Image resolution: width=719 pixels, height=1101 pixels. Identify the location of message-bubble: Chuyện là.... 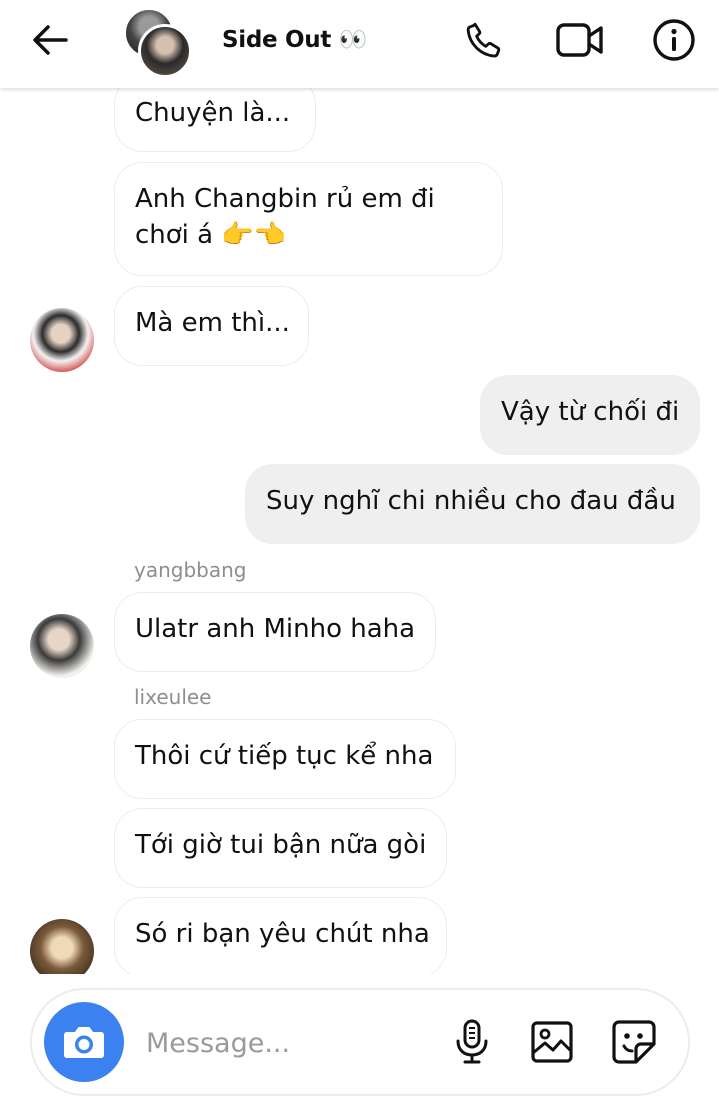
(215, 120).